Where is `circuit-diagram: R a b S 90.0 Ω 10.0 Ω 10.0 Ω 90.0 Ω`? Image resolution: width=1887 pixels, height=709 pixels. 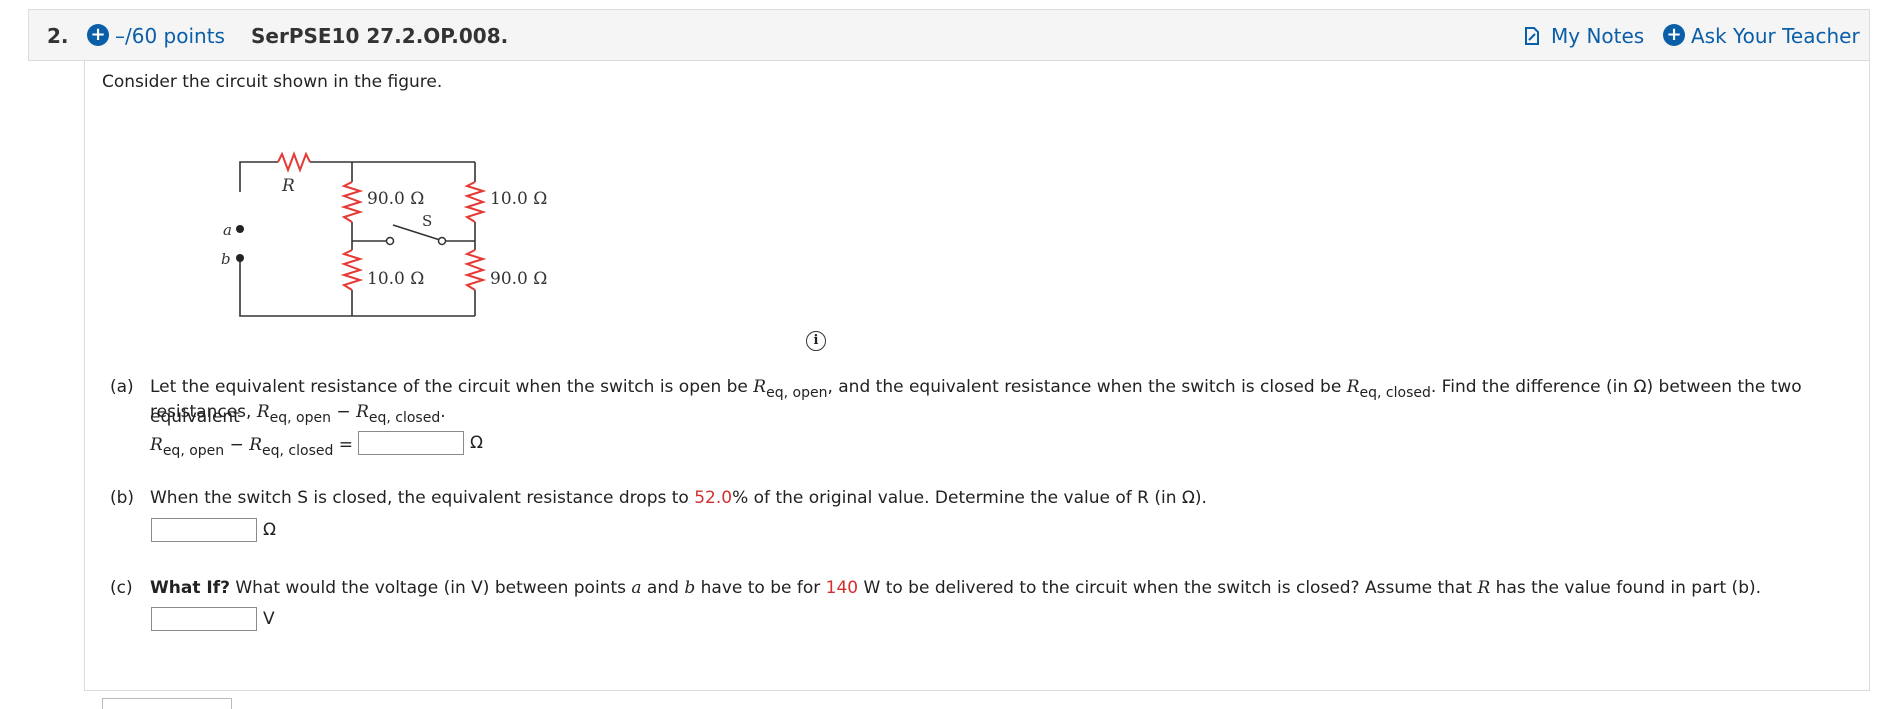 circuit-diagram: R a b S 90.0 Ω 10.0 Ω 10.0 Ω 90.0 Ω is located at coordinates (384, 234).